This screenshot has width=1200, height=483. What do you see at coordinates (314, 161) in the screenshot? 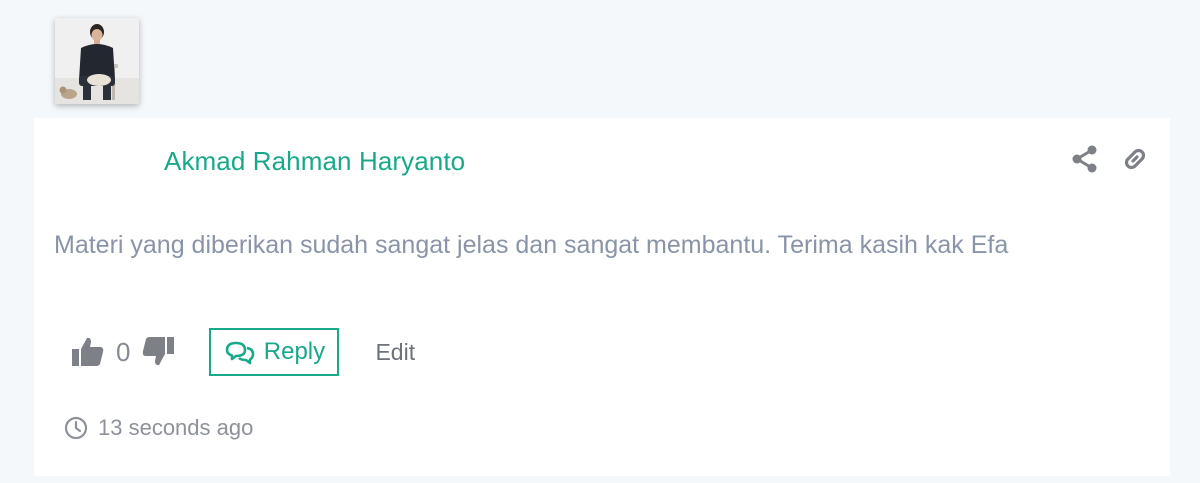
I see `comment-author-name: Akmad Rahman Haryanto` at bounding box center [314, 161].